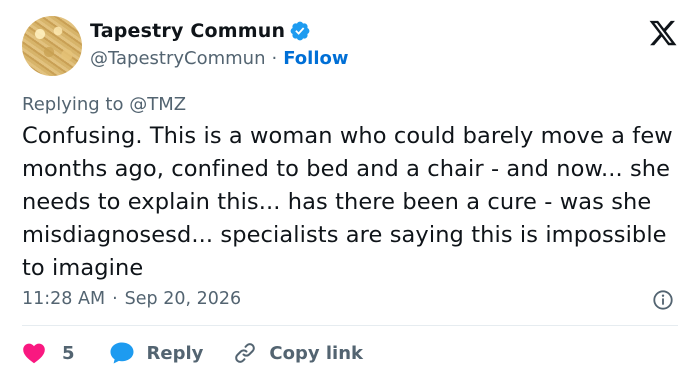 This screenshot has width=700, height=379. Describe the element at coordinates (48, 353) in the screenshot. I see `like-button: 5` at that location.